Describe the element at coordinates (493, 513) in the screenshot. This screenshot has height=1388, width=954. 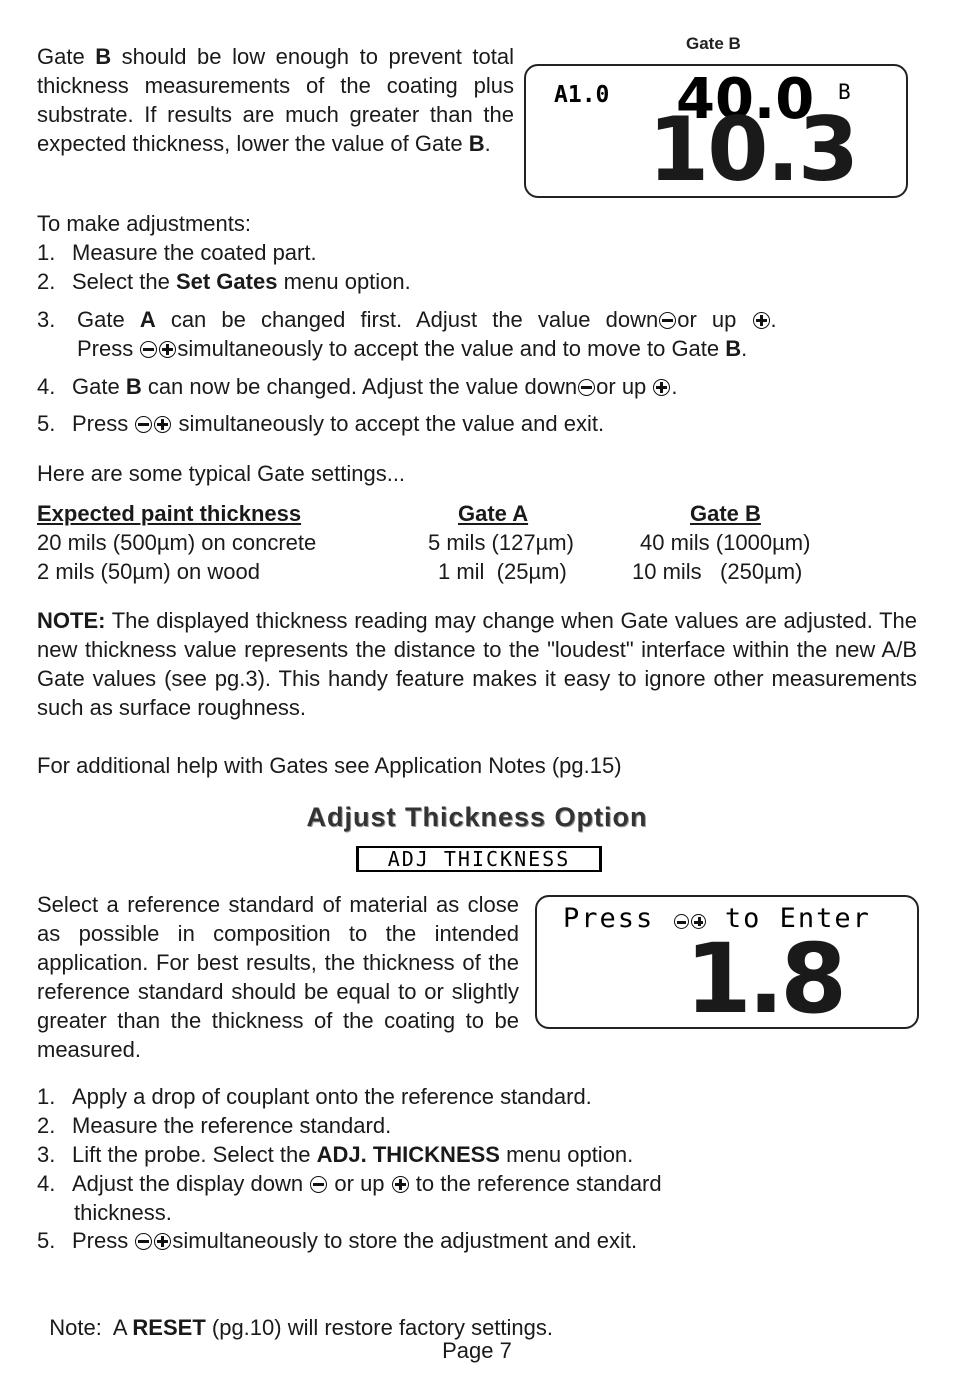
I see `table-header: Gate A` at that location.